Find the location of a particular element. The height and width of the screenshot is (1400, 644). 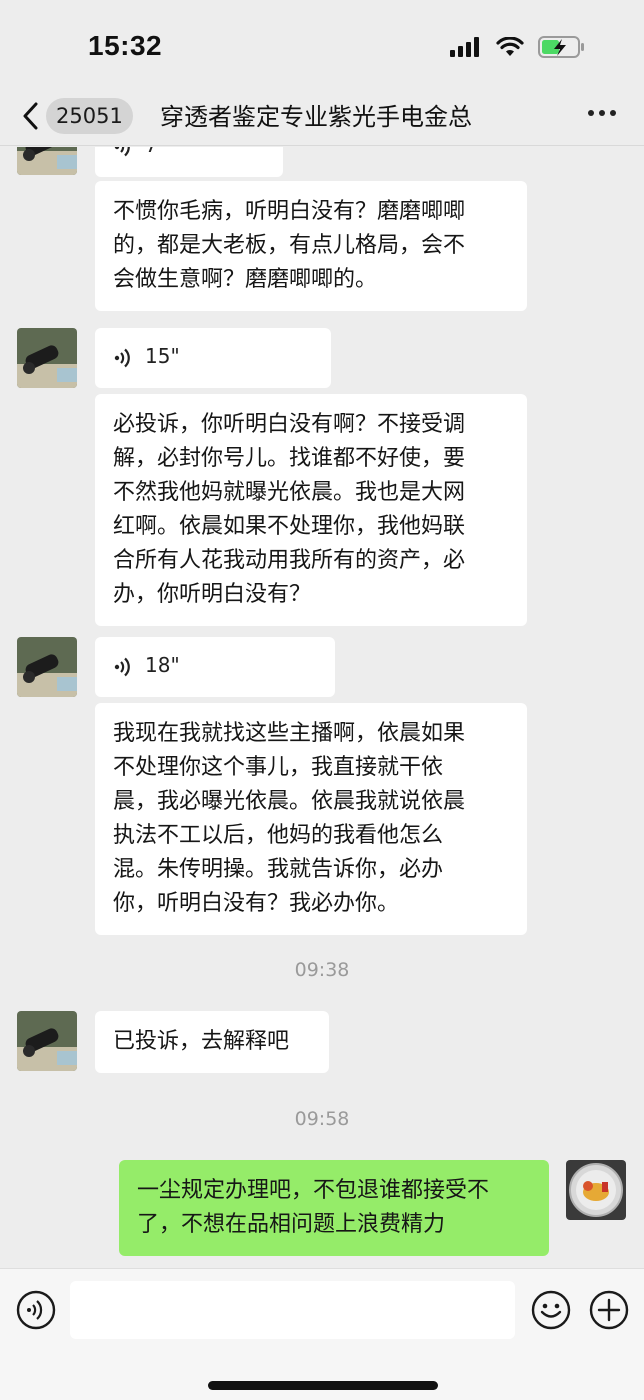

input-bar is located at coordinates (322, 1334).